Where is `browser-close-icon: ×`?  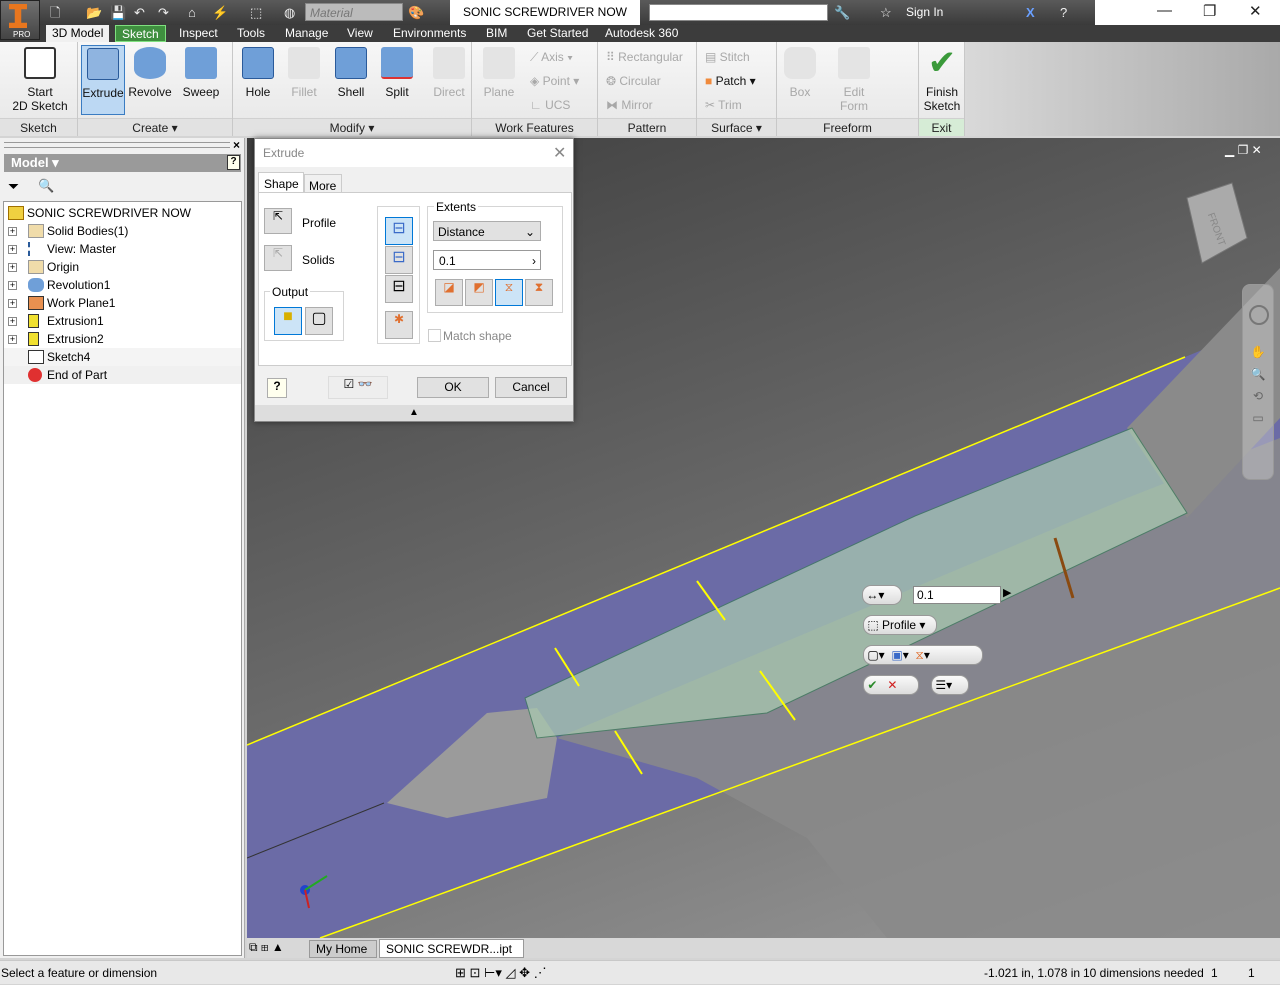
browser-close-icon: × is located at coordinates (236, 145).